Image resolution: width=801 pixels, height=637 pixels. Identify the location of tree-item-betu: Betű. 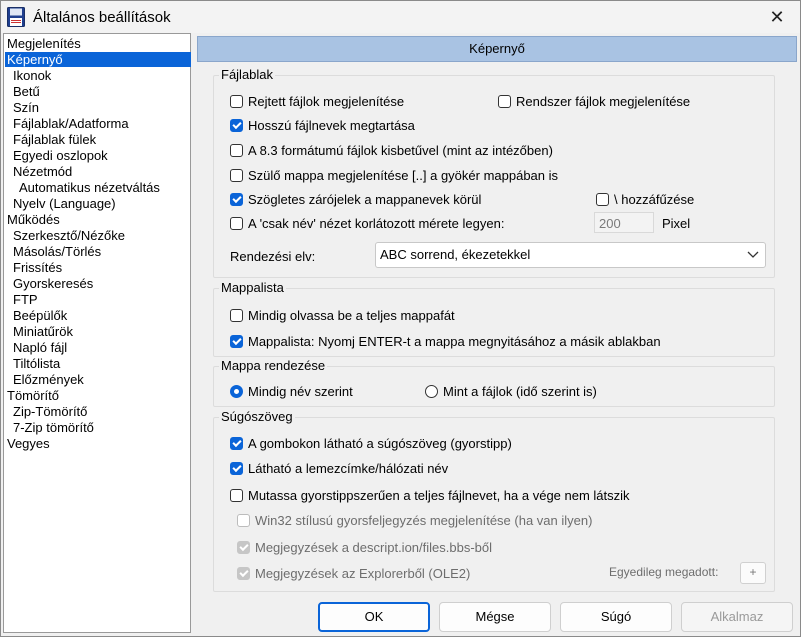
(26, 91).